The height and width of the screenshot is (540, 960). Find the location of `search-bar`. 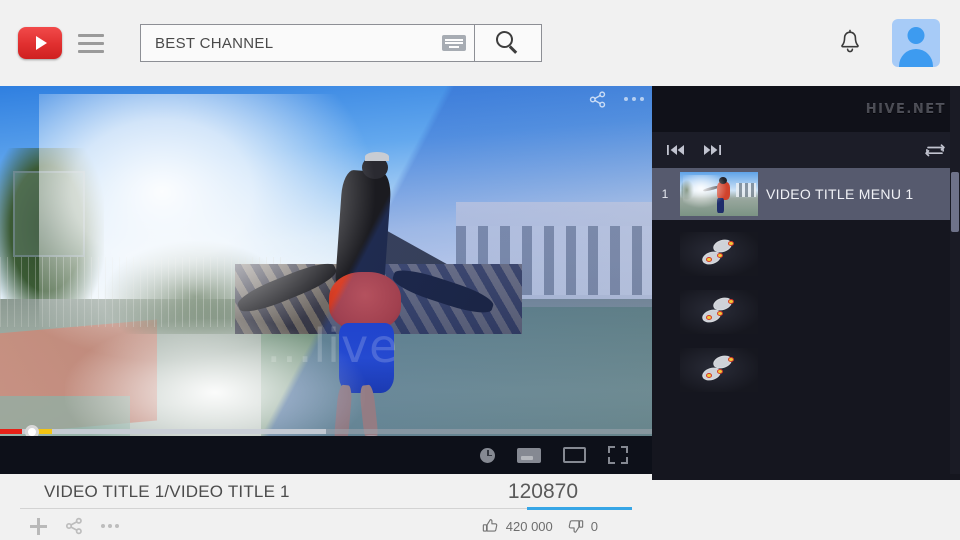

search-bar is located at coordinates (341, 43).